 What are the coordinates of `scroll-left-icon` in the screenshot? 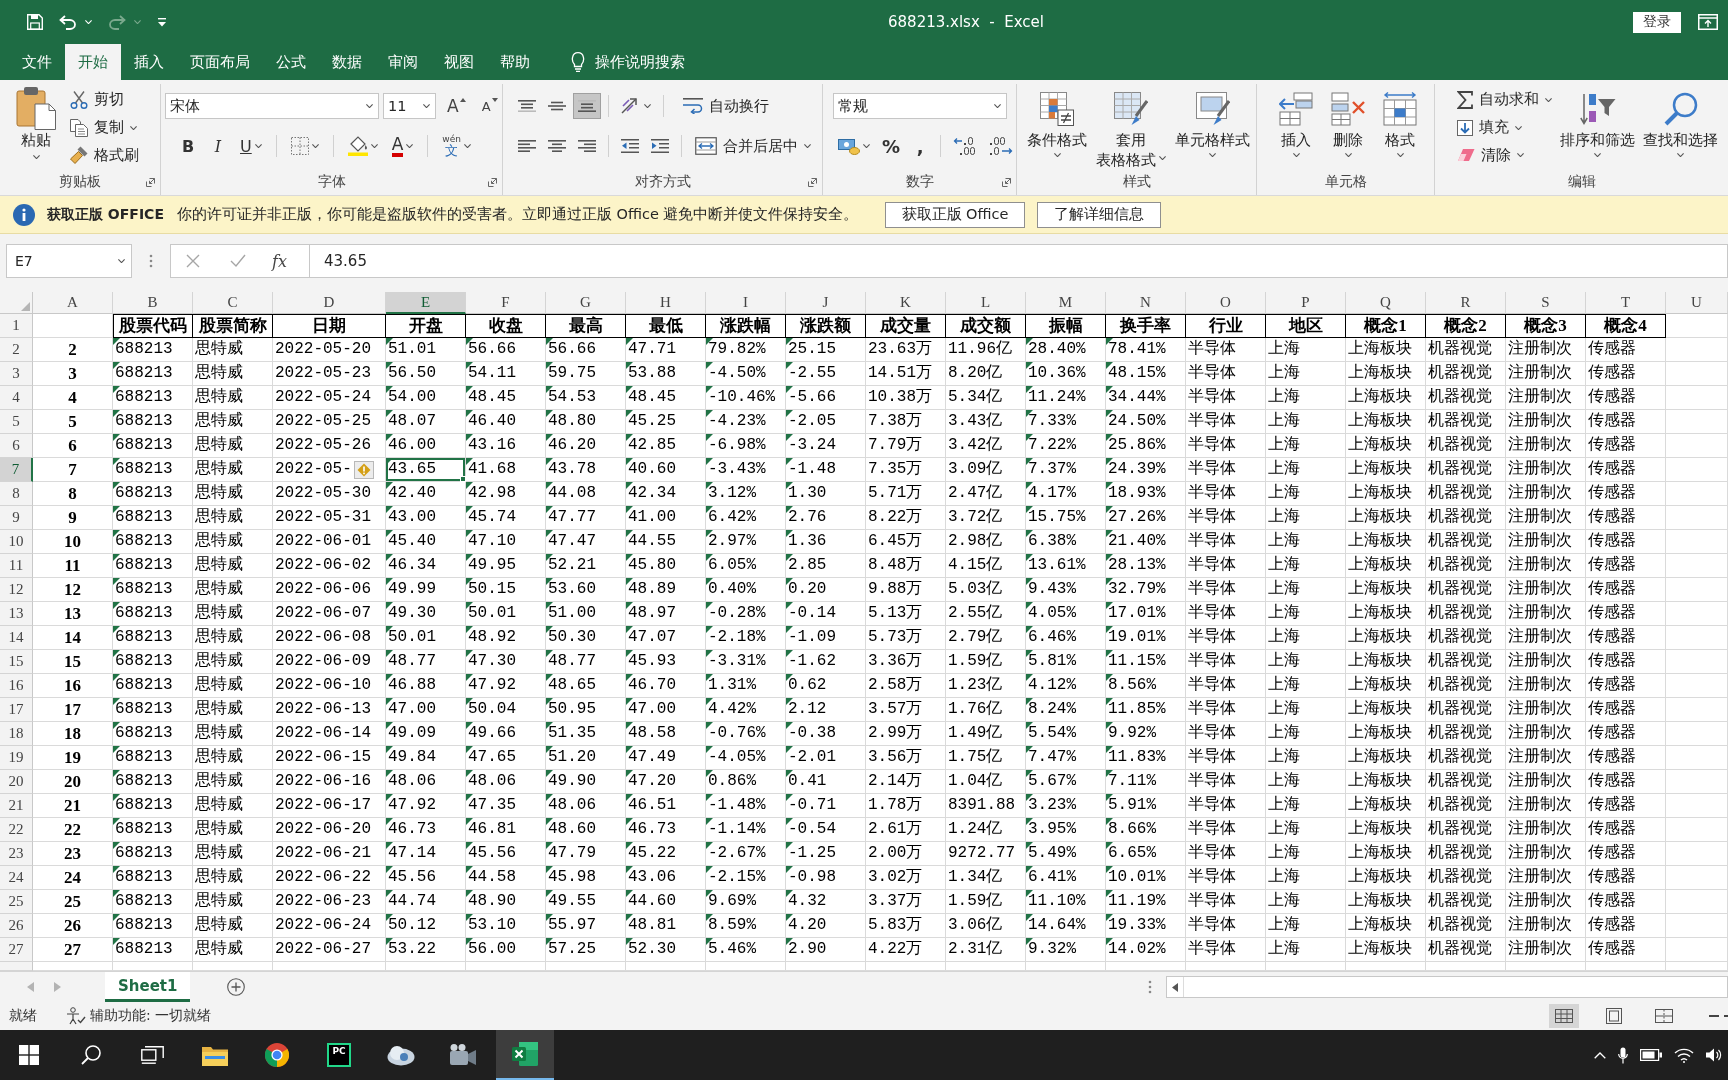 It's located at (1175, 987).